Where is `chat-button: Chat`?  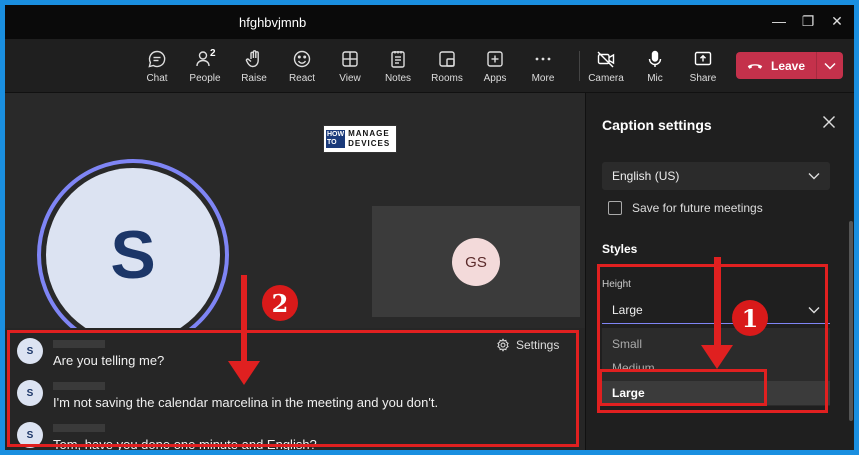 chat-button: Chat is located at coordinates (157, 66).